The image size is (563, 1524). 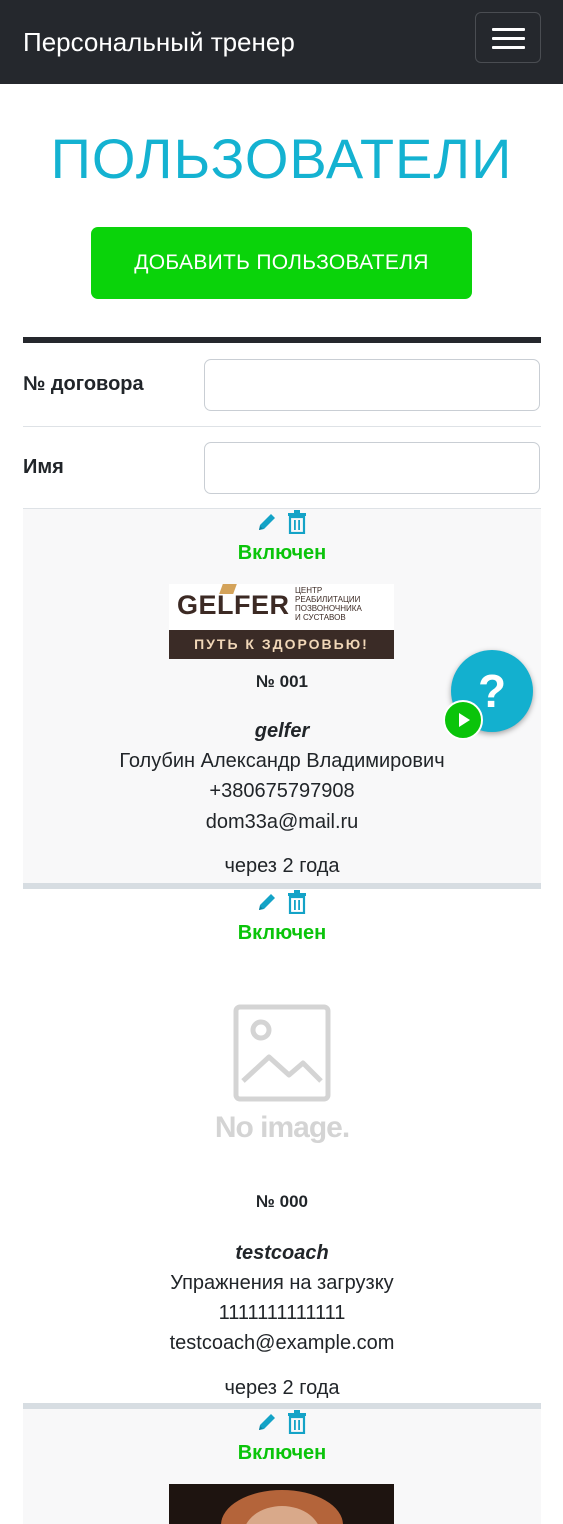 What do you see at coordinates (282, 1466) in the screenshot?
I see `user-card: Включен` at bounding box center [282, 1466].